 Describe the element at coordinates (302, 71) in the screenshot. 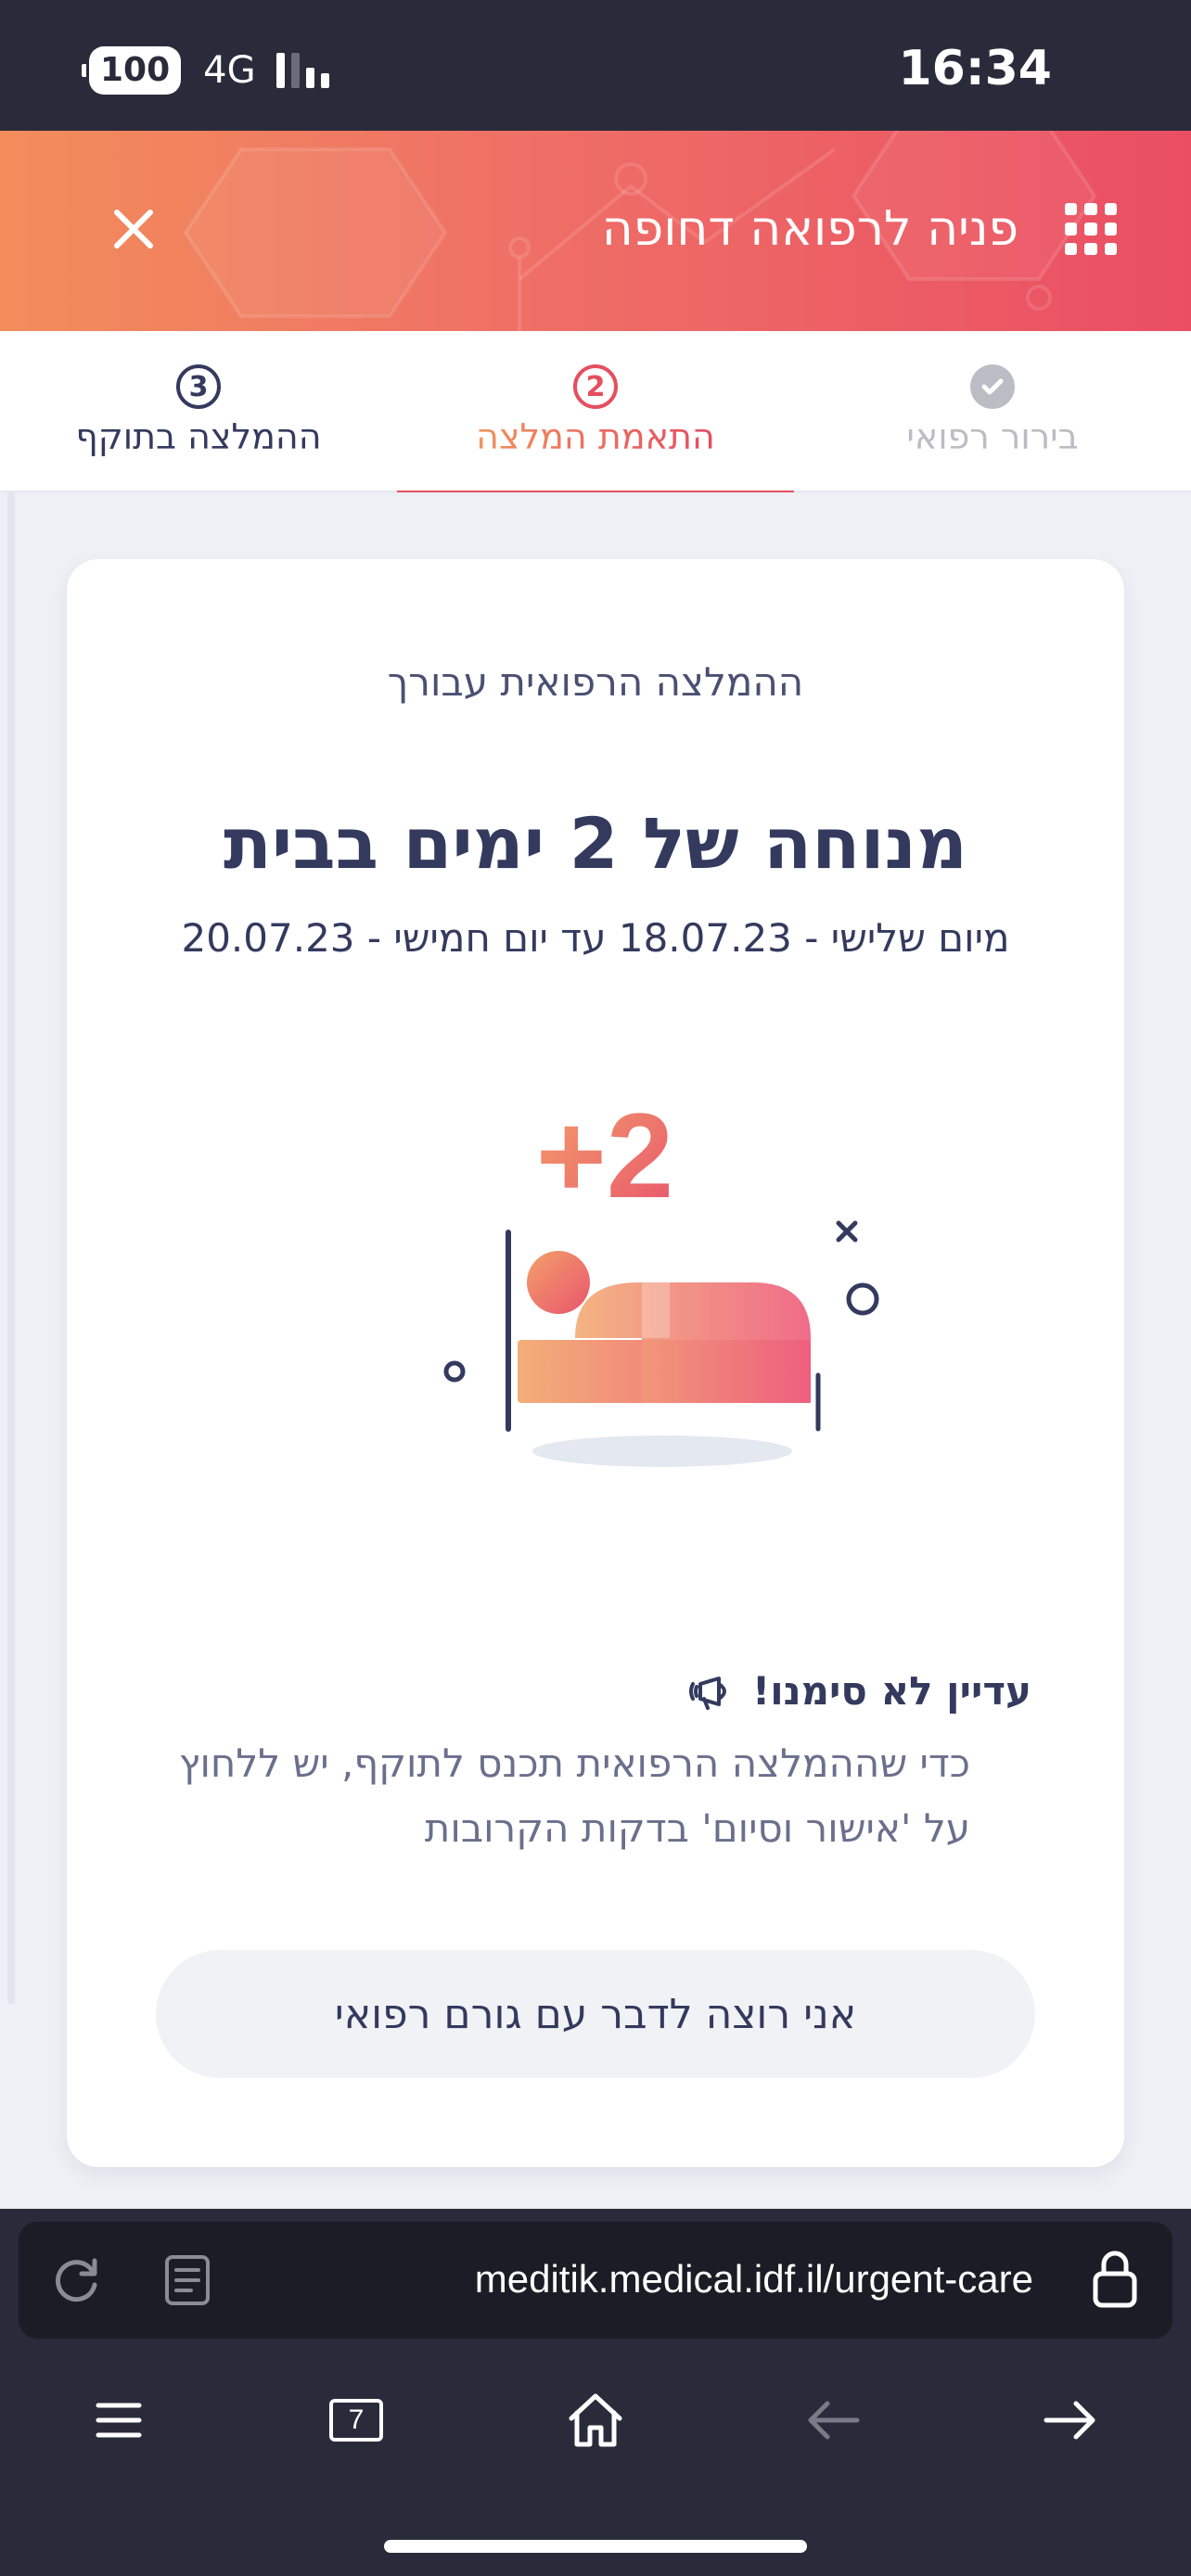

I see `signal-icon` at that location.